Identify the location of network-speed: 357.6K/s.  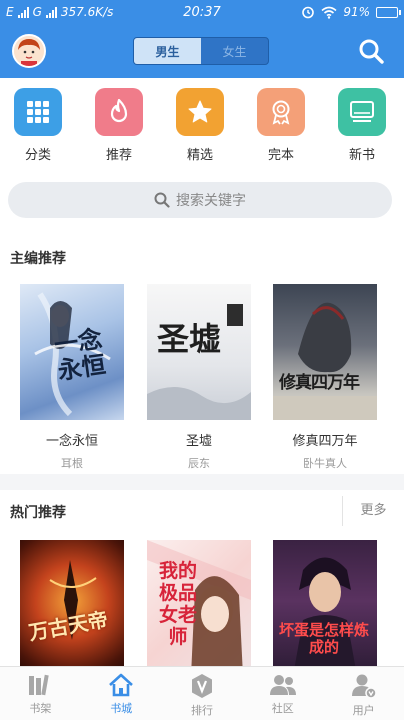
(87, 12).